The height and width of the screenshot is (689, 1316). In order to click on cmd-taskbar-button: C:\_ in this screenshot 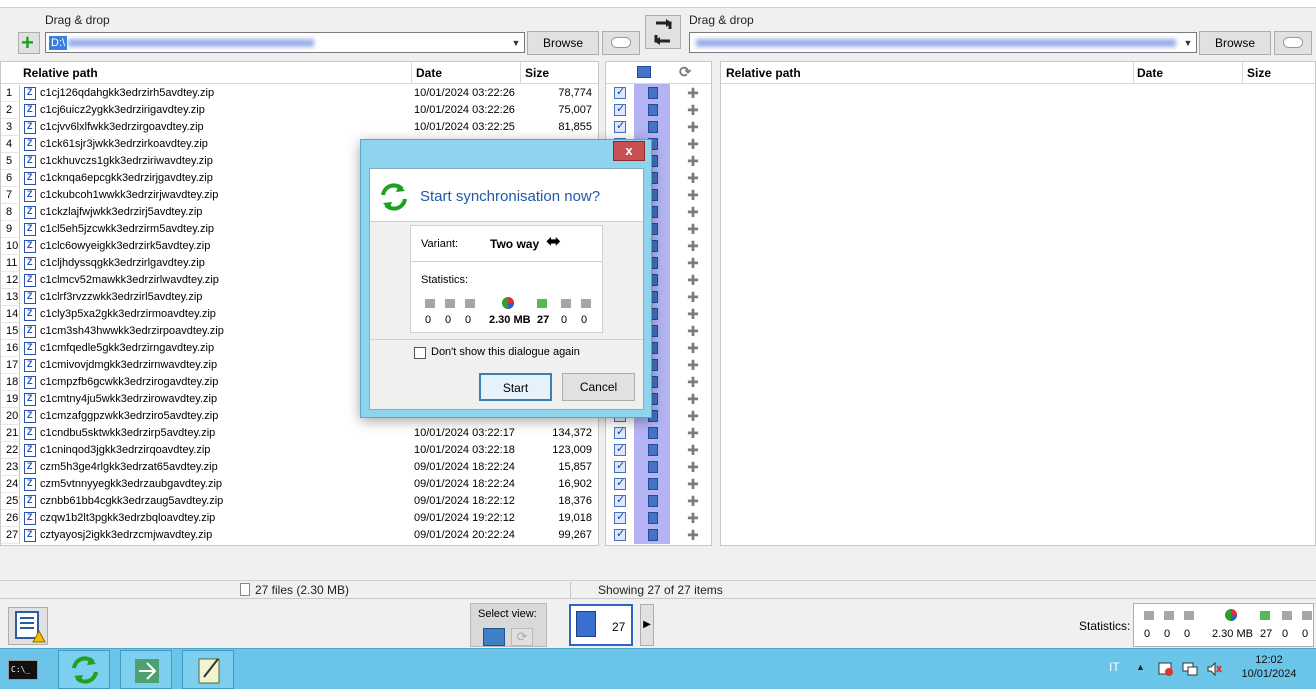, I will do `click(26, 669)`.